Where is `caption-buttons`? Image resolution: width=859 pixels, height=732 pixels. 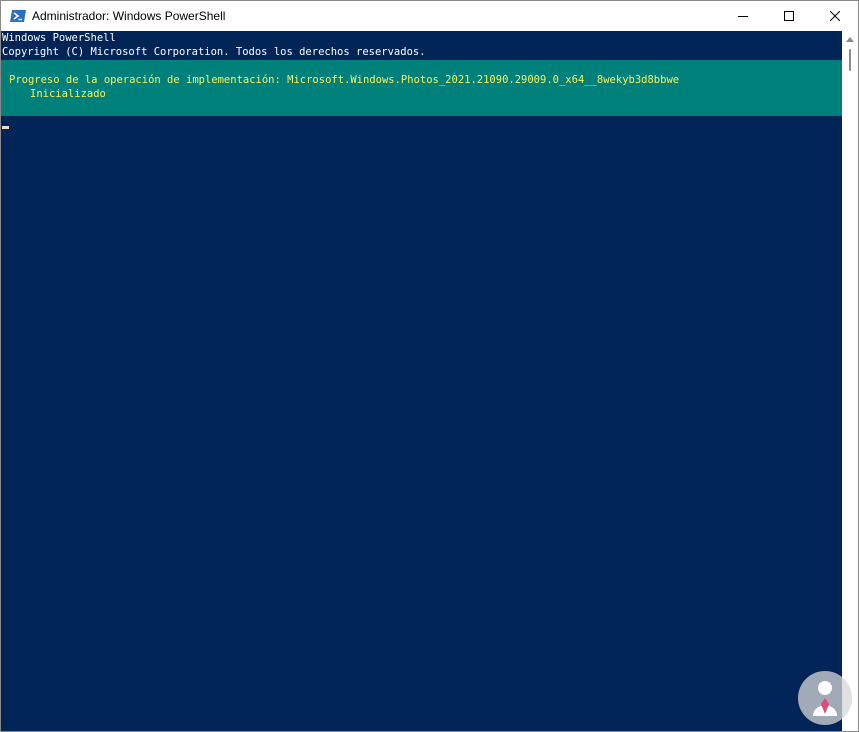
caption-buttons is located at coordinates (789, 16).